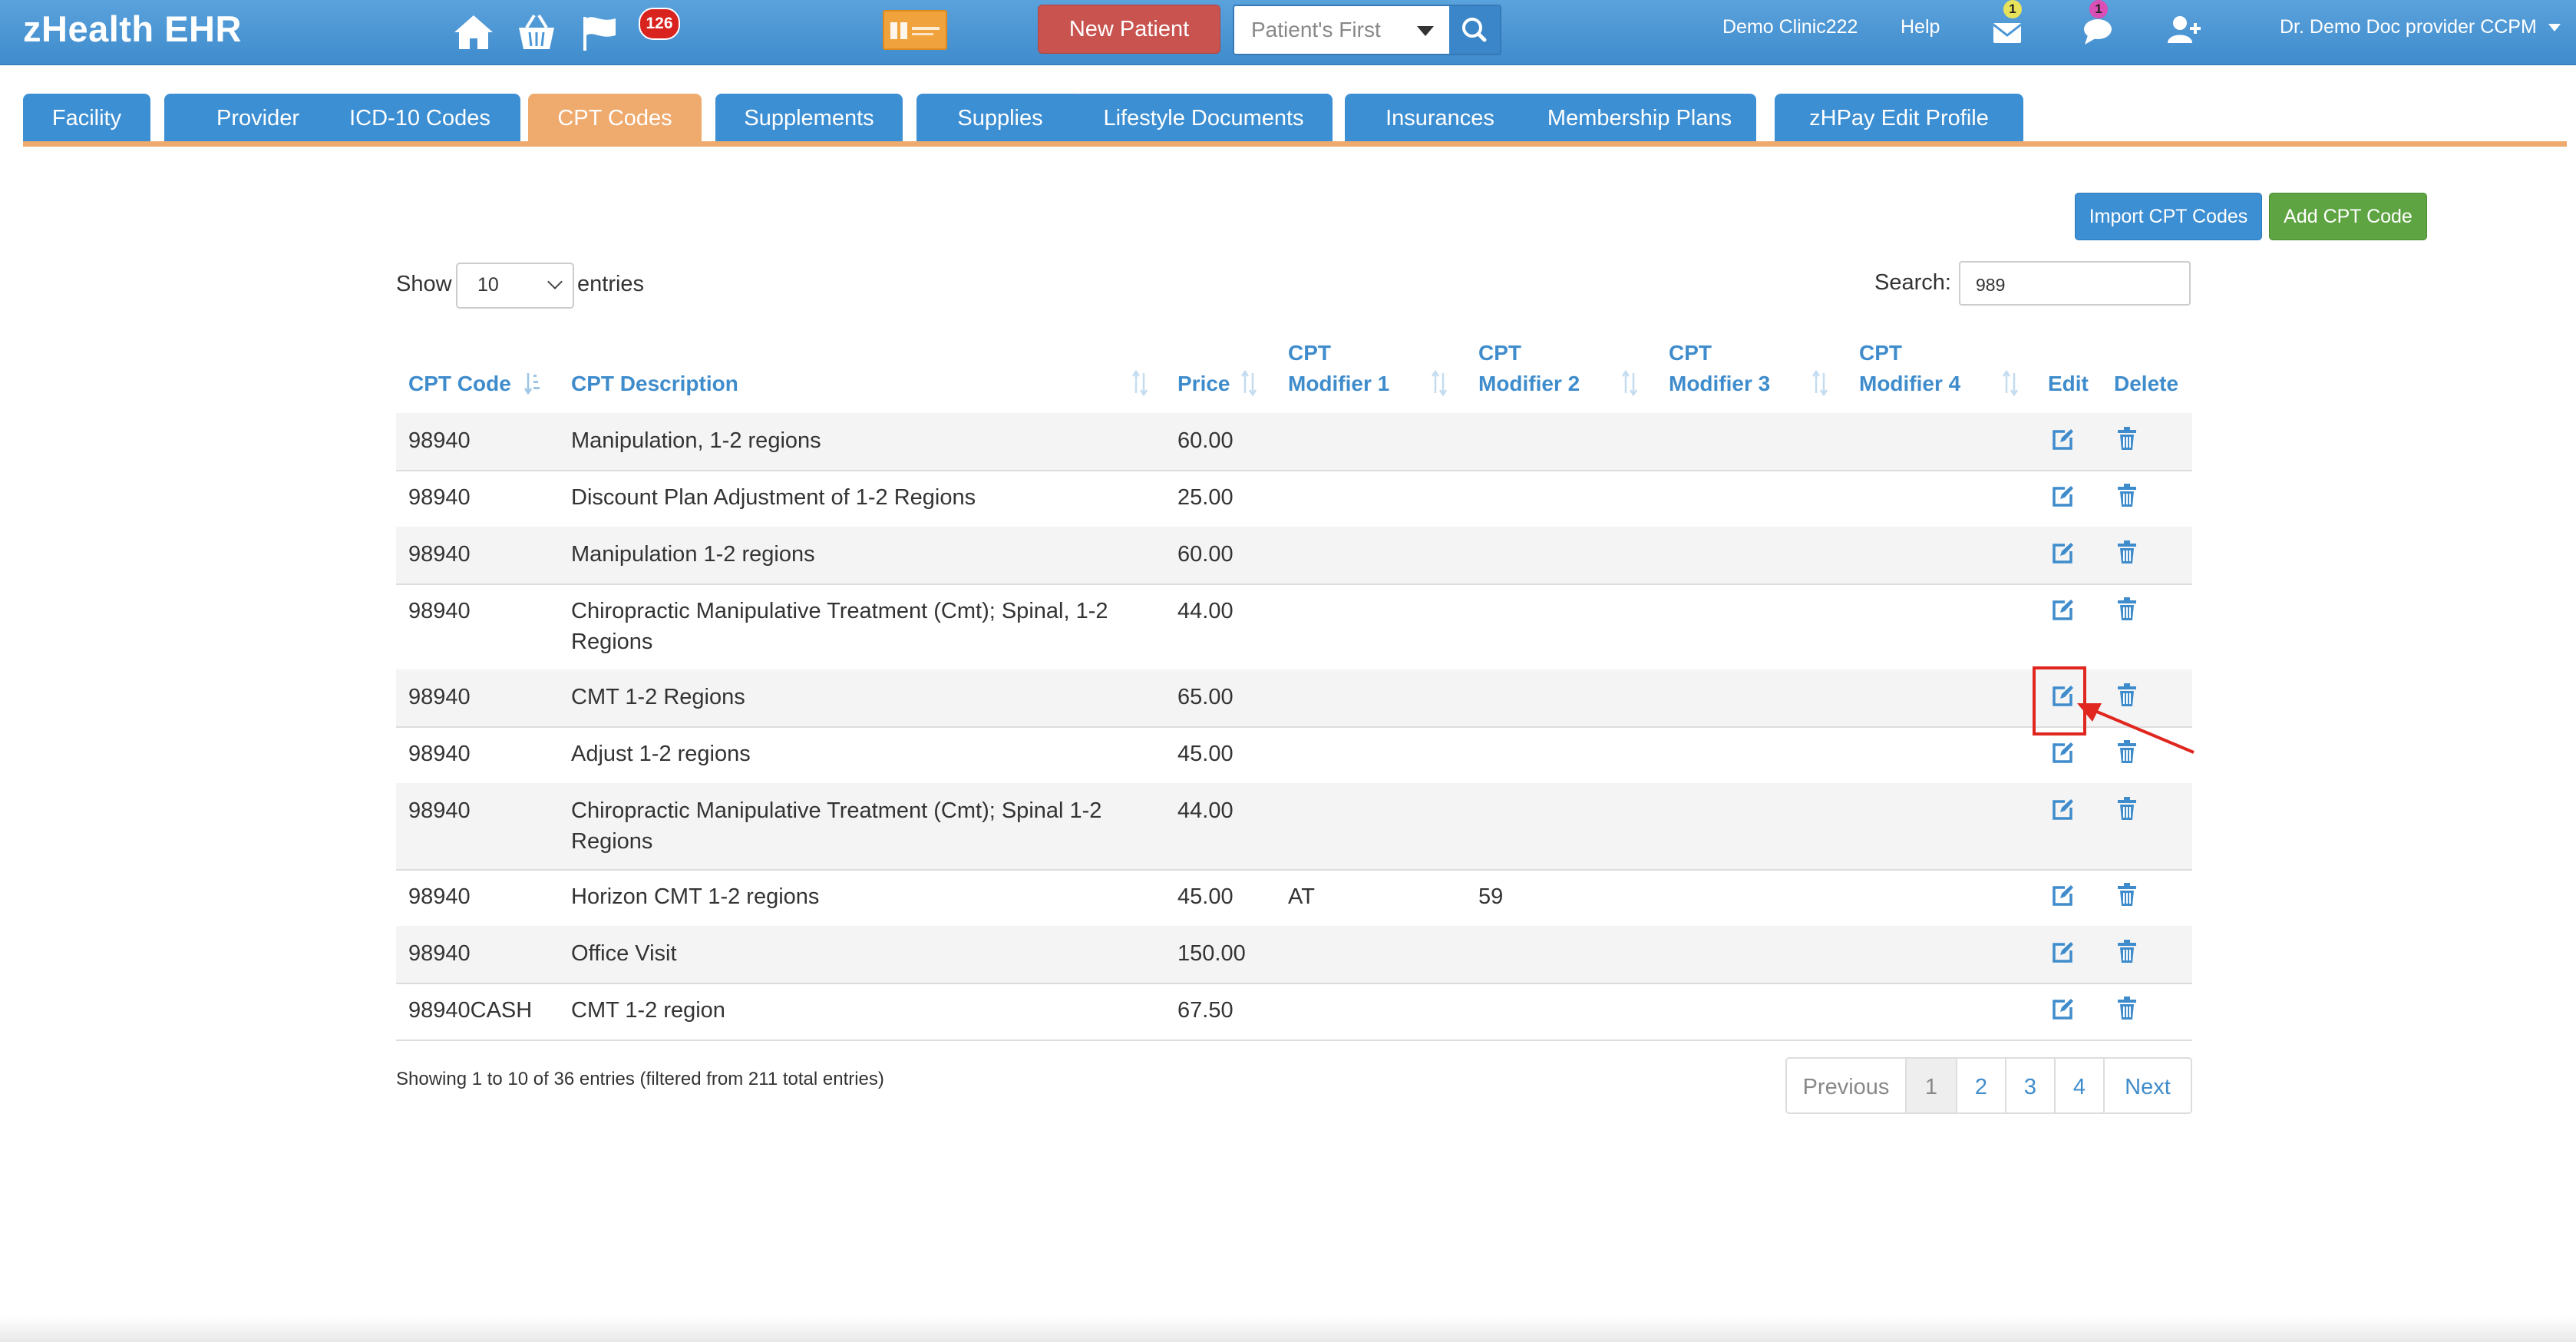 This screenshot has width=2576, height=1342. Describe the element at coordinates (419, 119) in the screenshot. I see `tab-icd10-codes: ICD-10 Codes` at that location.